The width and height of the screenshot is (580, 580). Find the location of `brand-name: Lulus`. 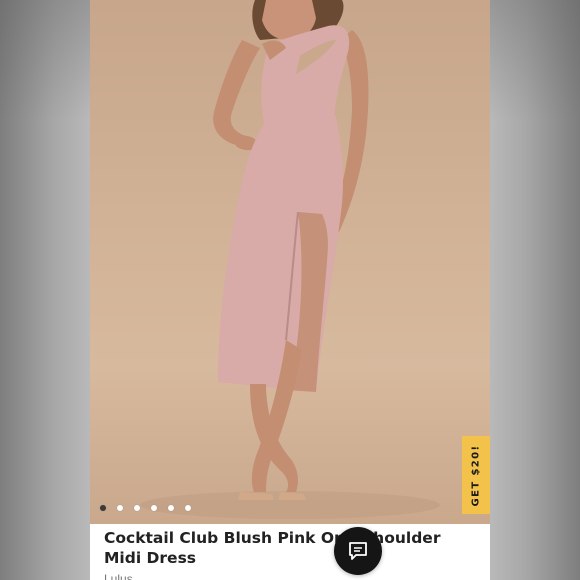

brand-name: Lulus is located at coordinates (118, 576).